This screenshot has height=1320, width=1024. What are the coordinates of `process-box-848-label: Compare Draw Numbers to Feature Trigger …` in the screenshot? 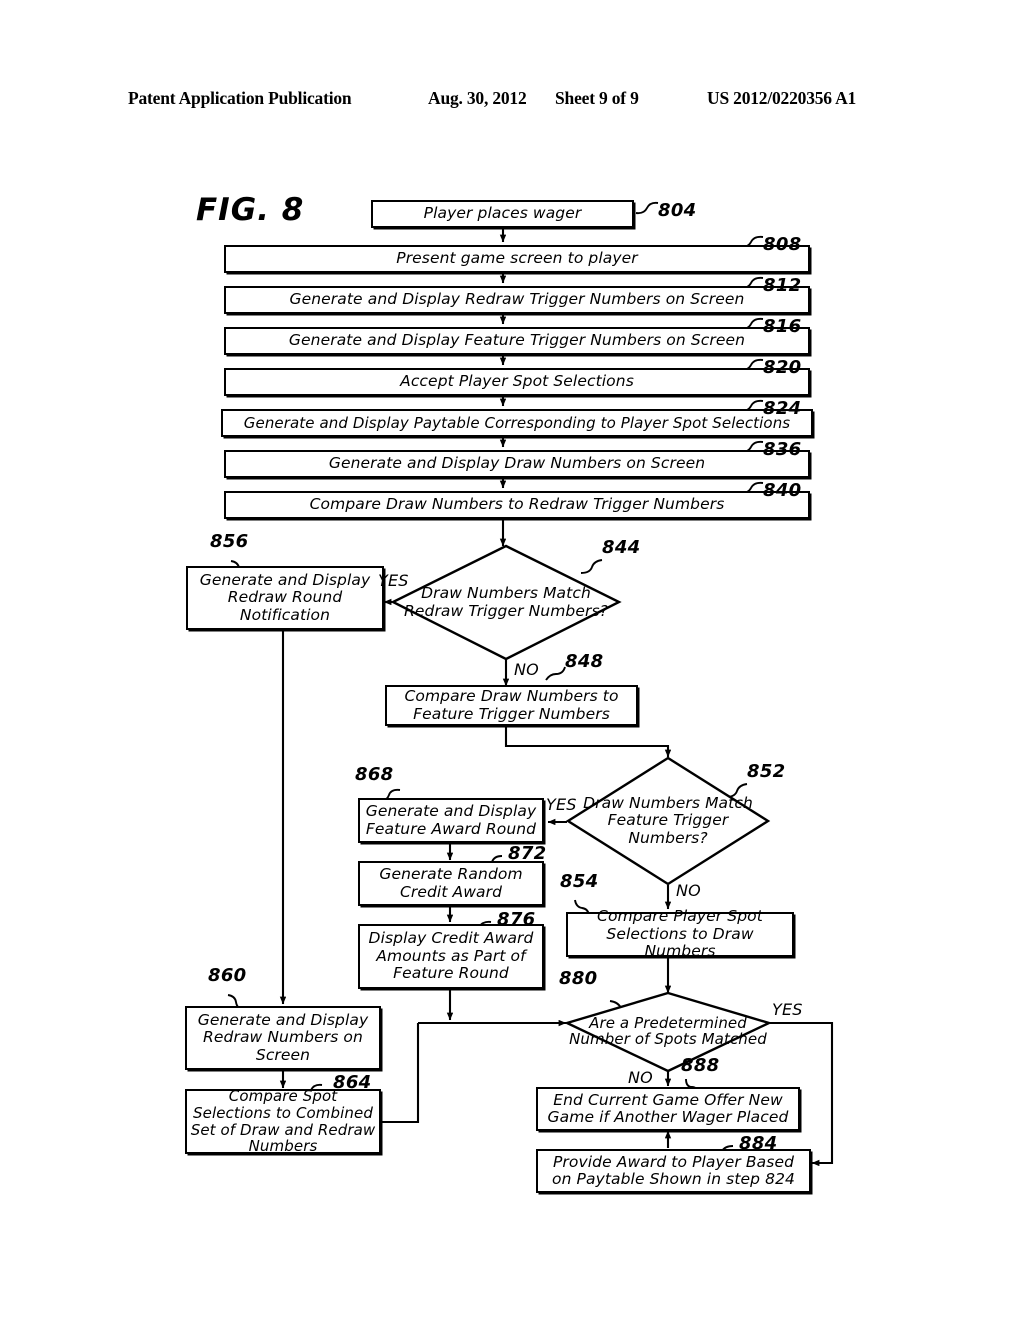 It's located at (511, 705).